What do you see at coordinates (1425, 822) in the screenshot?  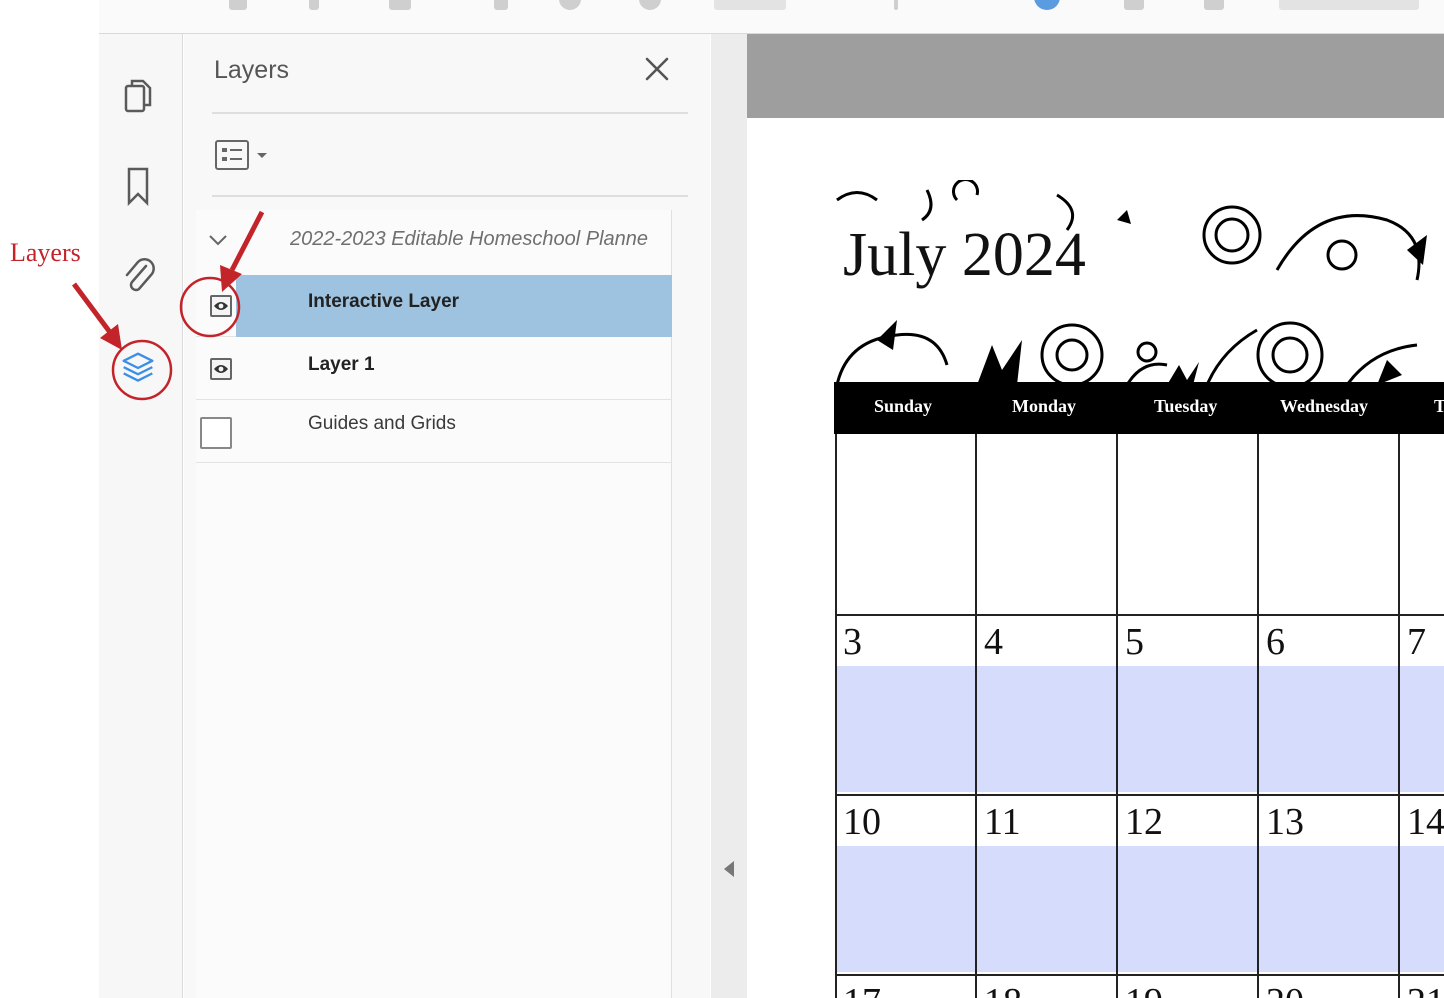 I see `day-number: 14` at bounding box center [1425, 822].